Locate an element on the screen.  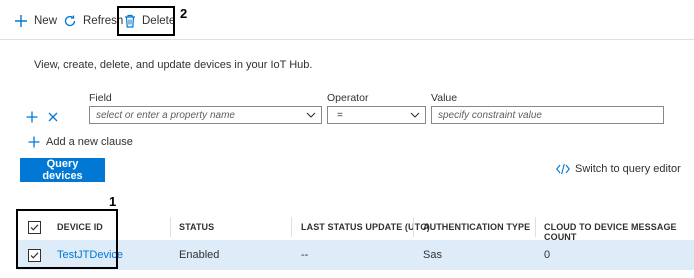
new-label: New is located at coordinates (46, 21).